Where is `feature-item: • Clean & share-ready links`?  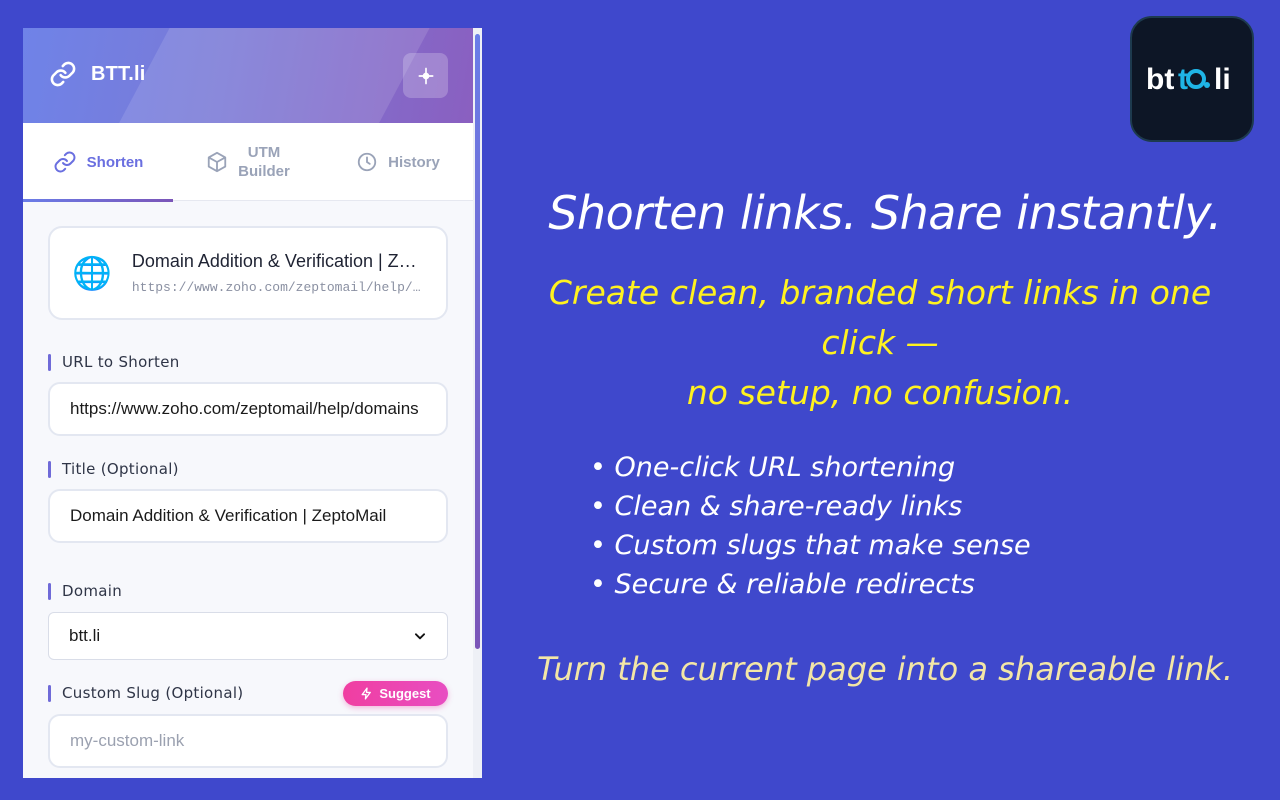
feature-item: • Clean & share-ready links is located at coordinates (776, 506).